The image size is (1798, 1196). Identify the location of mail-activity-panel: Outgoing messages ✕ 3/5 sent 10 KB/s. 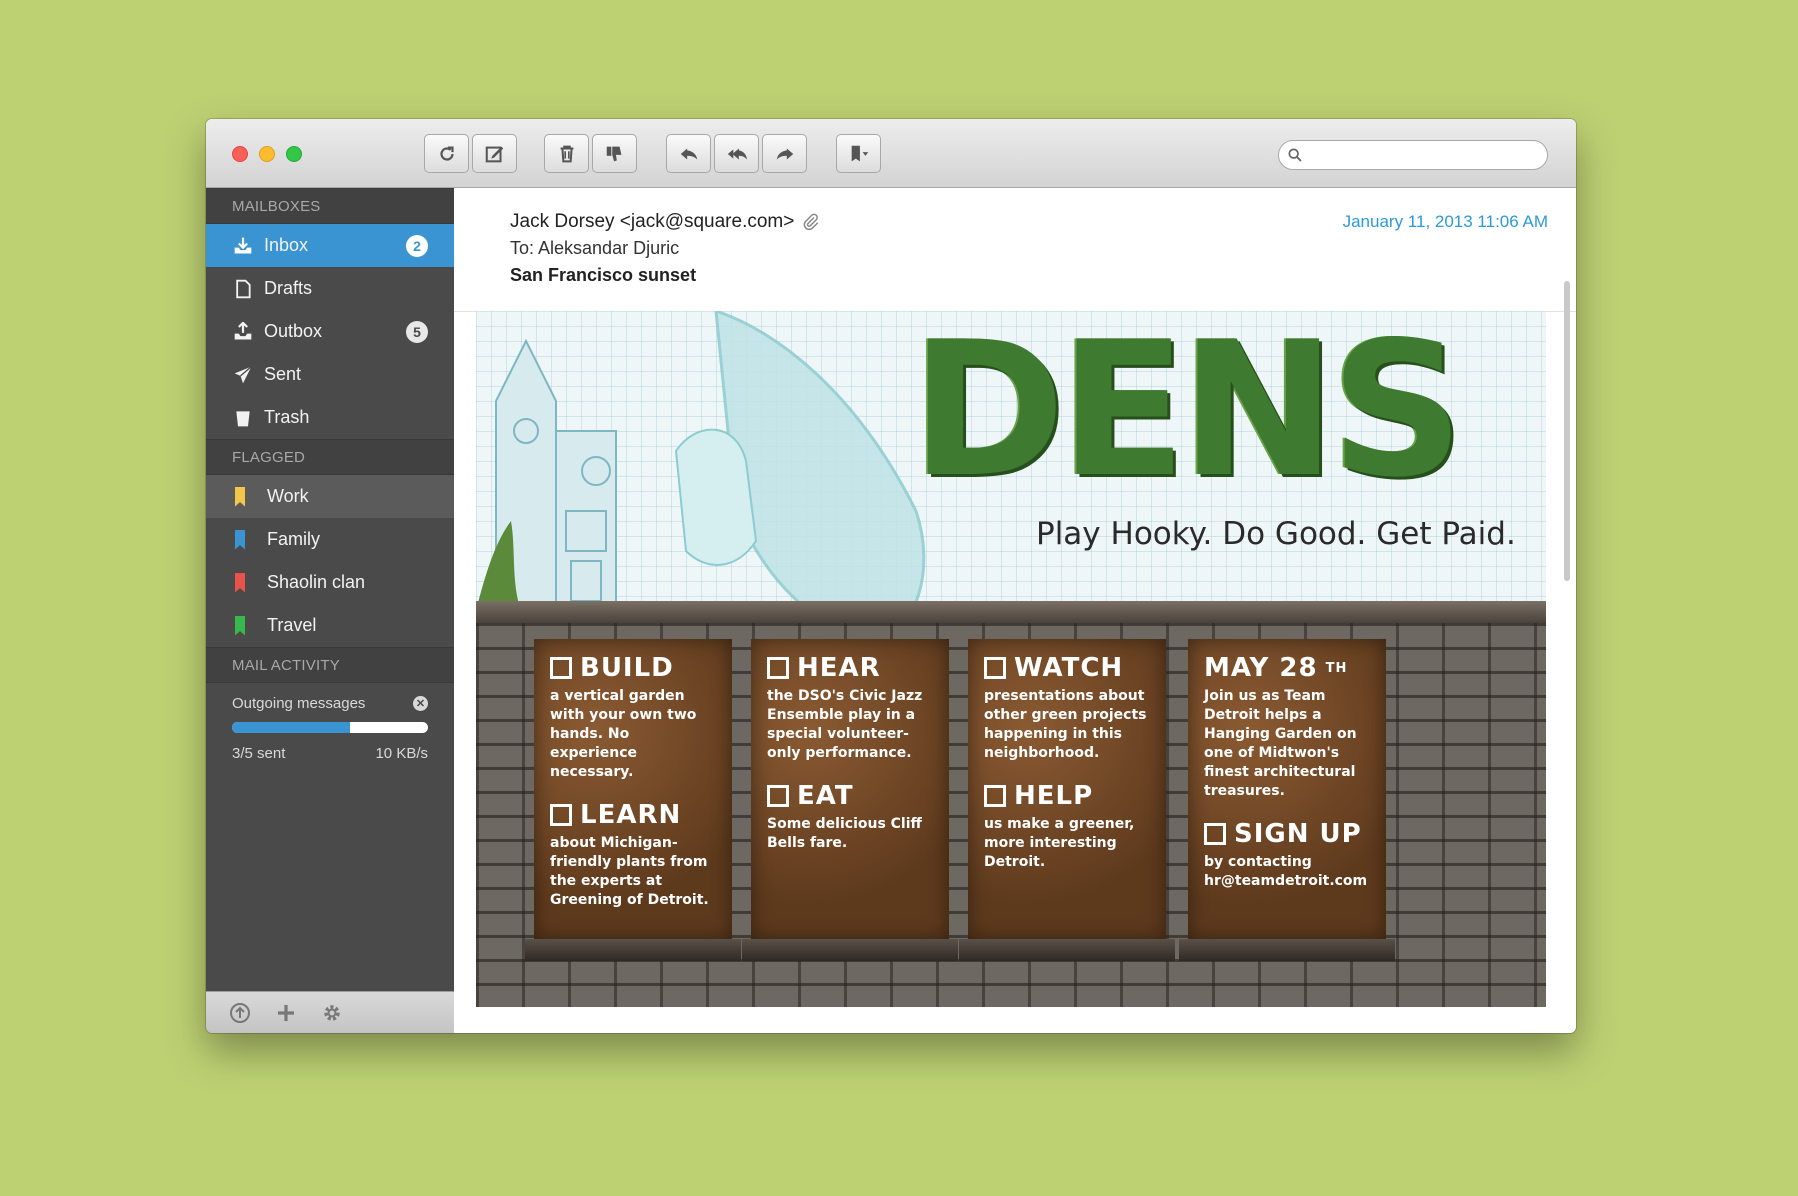
(330, 722).